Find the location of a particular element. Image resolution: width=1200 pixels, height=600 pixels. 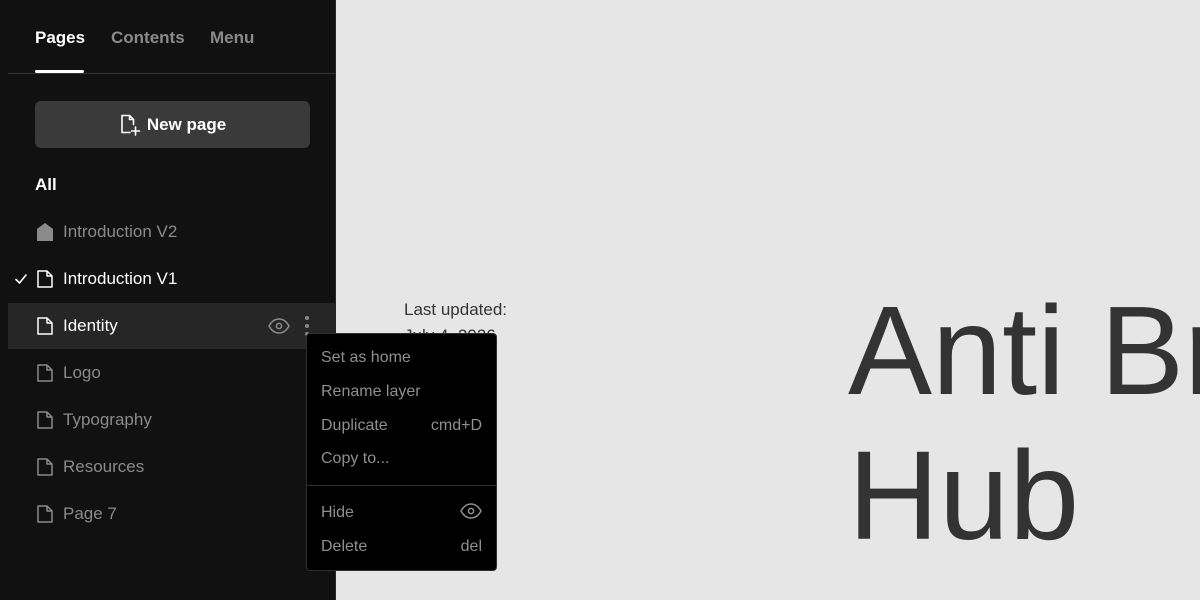

active-tab-indicator is located at coordinates (59, 71).